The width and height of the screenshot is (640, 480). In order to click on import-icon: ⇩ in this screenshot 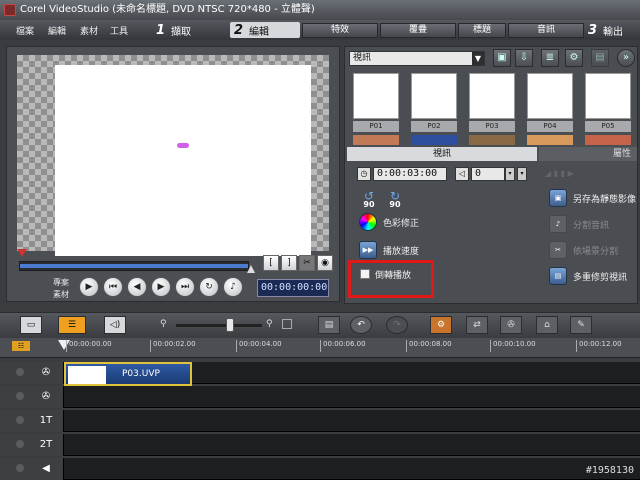, I will do `click(524, 58)`.